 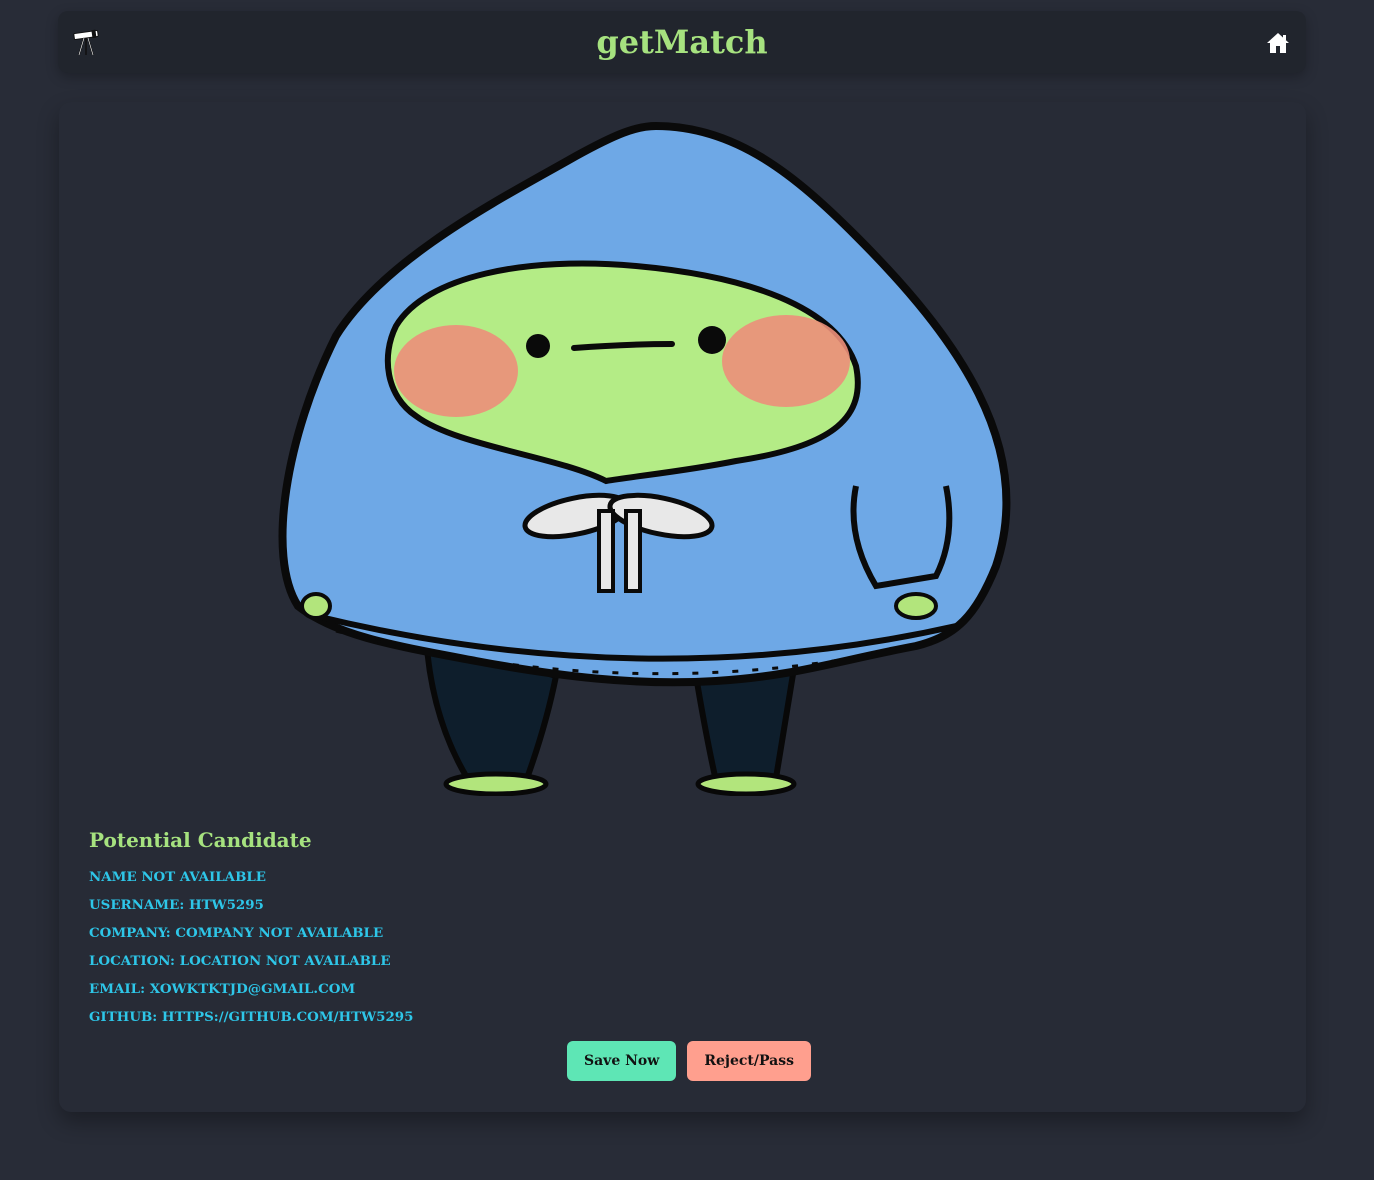 I want to click on app-title: getMatch, so click(x=682, y=42).